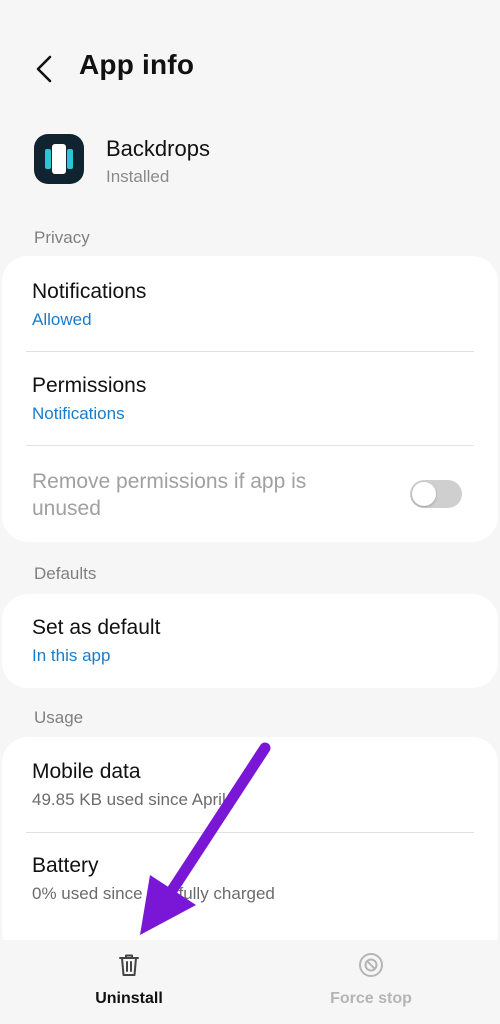 The width and height of the screenshot is (500, 1024). Describe the element at coordinates (250, 785) in the screenshot. I see `mobile-data-item: Mobile data 49.85 KB used since April` at that location.